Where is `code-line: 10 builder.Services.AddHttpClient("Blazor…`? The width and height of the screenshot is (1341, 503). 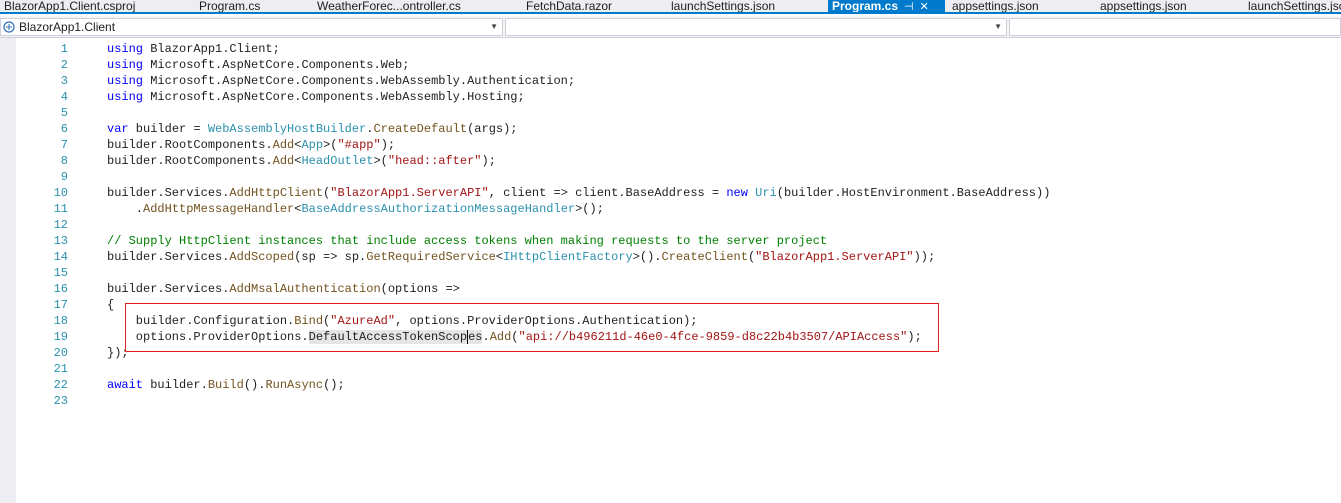
code-line: 10 builder.Services.AddHttpClient("Blazor… is located at coordinates (670, 193).